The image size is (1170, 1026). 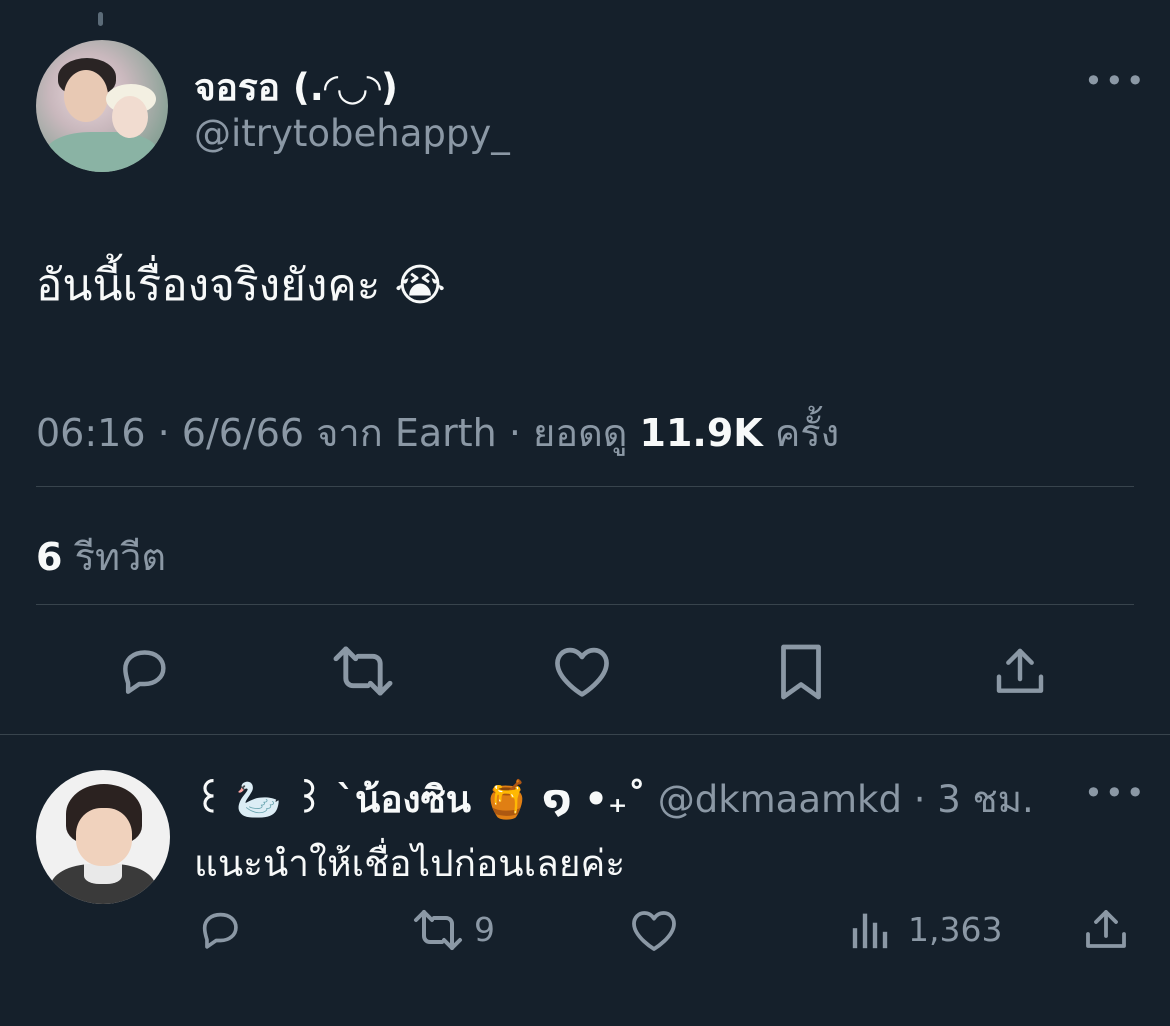 I want to click on retweet-stats: 6 รีทวีต, so click(x=101, y=556).